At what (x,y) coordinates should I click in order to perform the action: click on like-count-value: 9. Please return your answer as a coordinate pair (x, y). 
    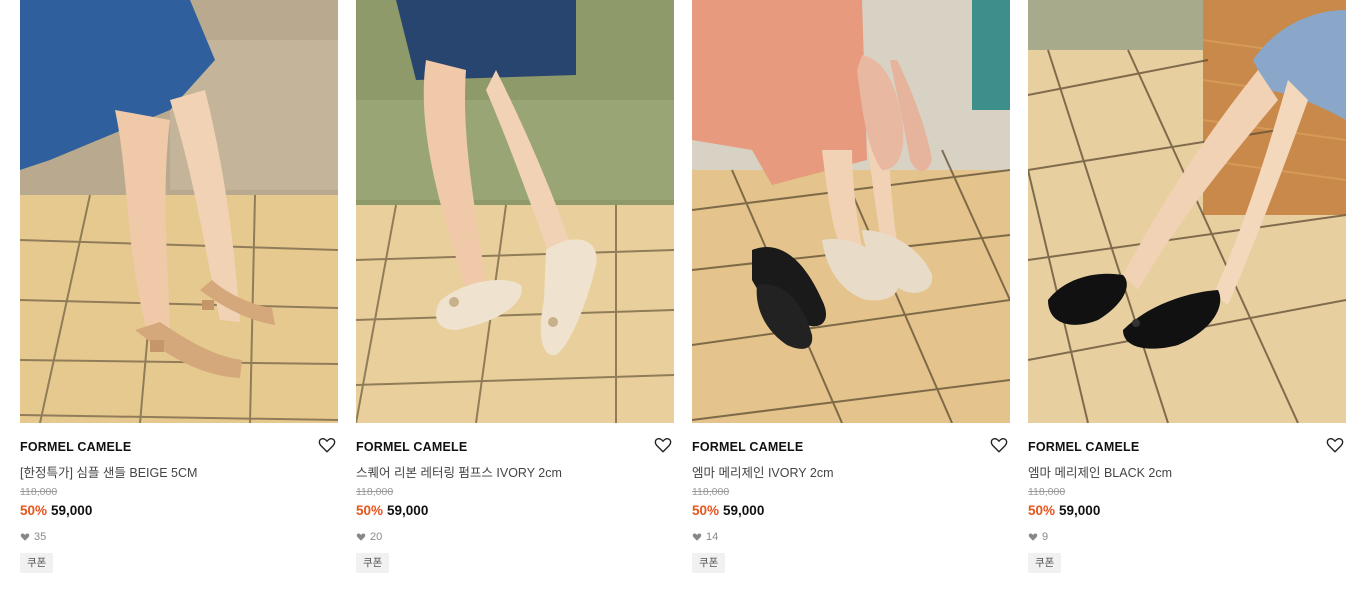
    Looking at the image, I should click on (1045, 537).